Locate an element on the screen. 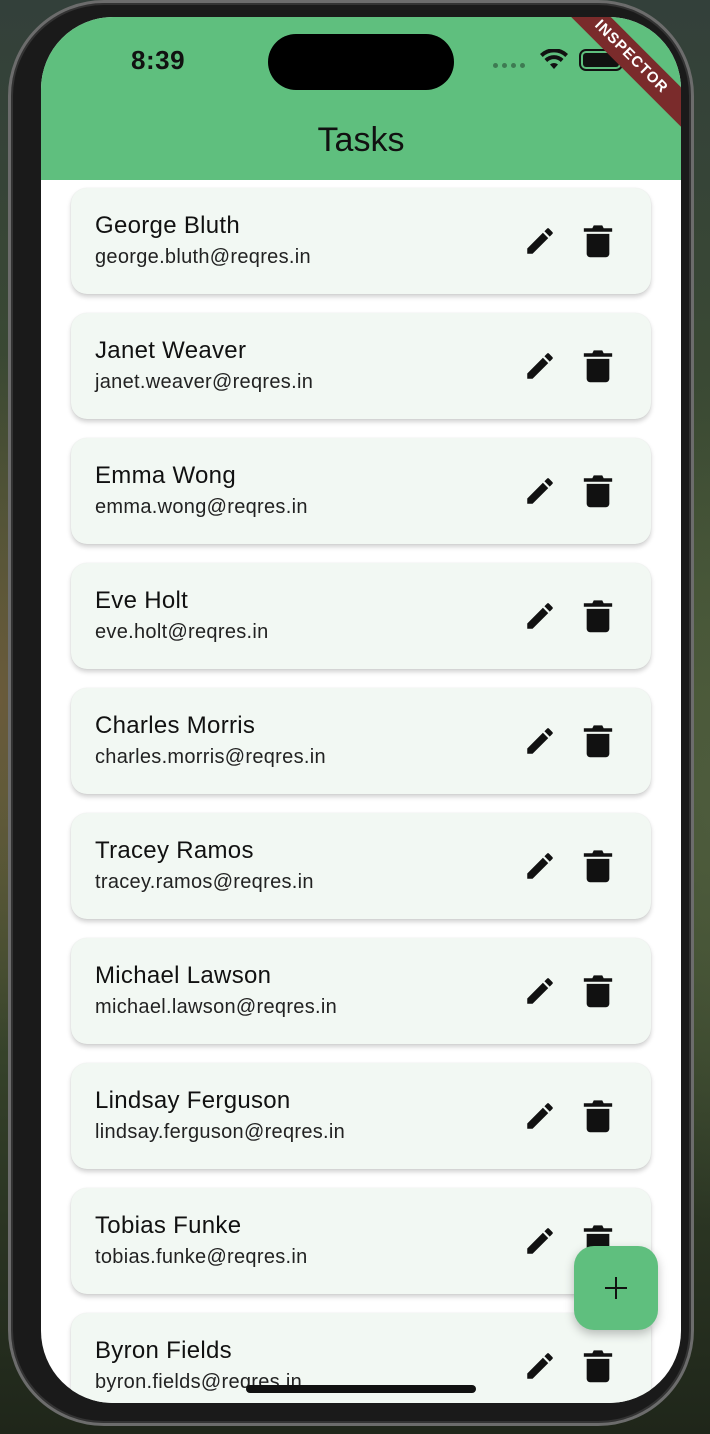 The width and height of the screenshot is (710, 1434). cellular-signal-icon is located at coordinates (512, 64).